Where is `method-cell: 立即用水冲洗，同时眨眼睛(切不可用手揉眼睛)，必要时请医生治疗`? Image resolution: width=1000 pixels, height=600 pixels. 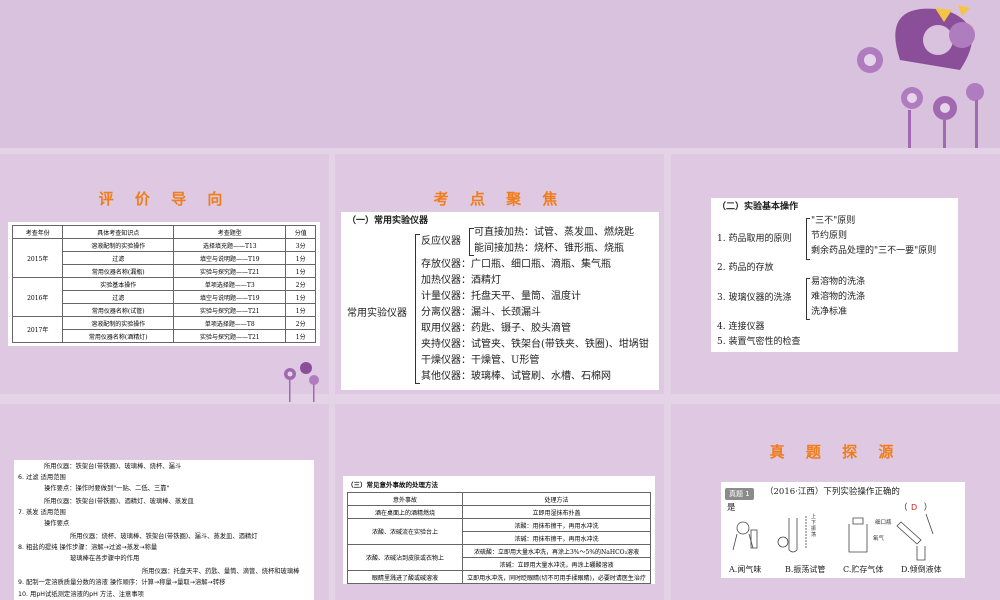
method-cell: 立即用水冲洗，同时眨眼睛(切不可用手揉眼睛)，必要时请医生治疗 is located at coordinates (556, 577).